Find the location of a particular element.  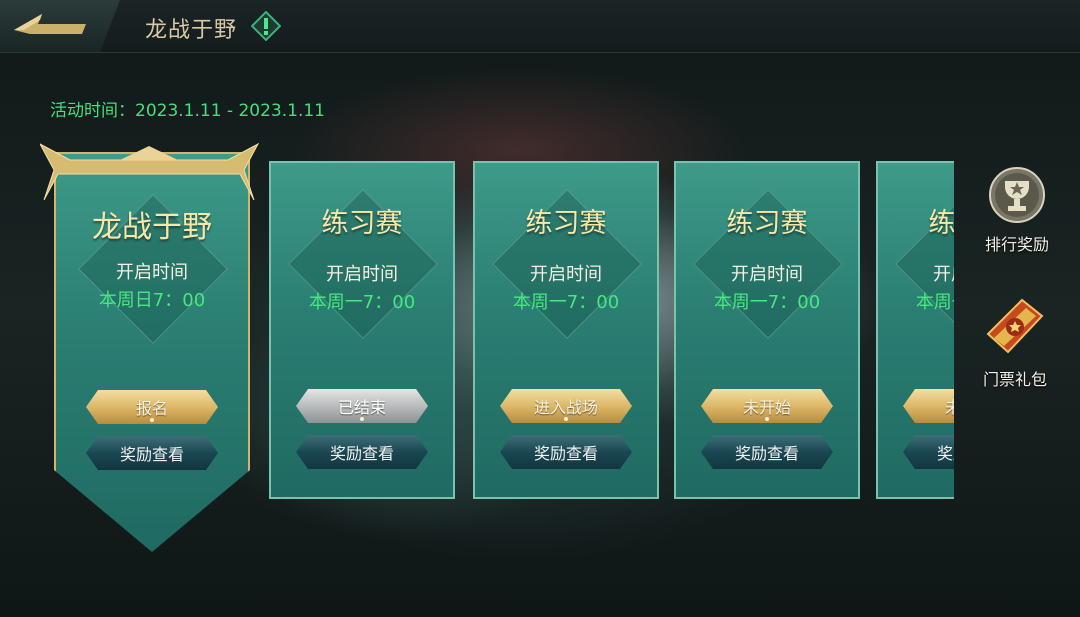

ticket-pack-button: 门票礼包 is located at coordinates (1015, 342).